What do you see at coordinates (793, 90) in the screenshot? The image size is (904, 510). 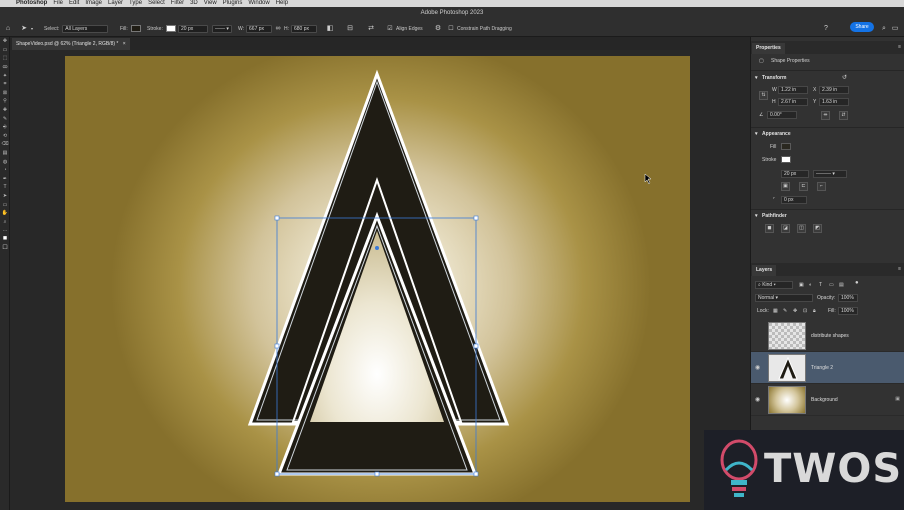 I see `width-input: 1.22 in` at bounding box center [793, 90].